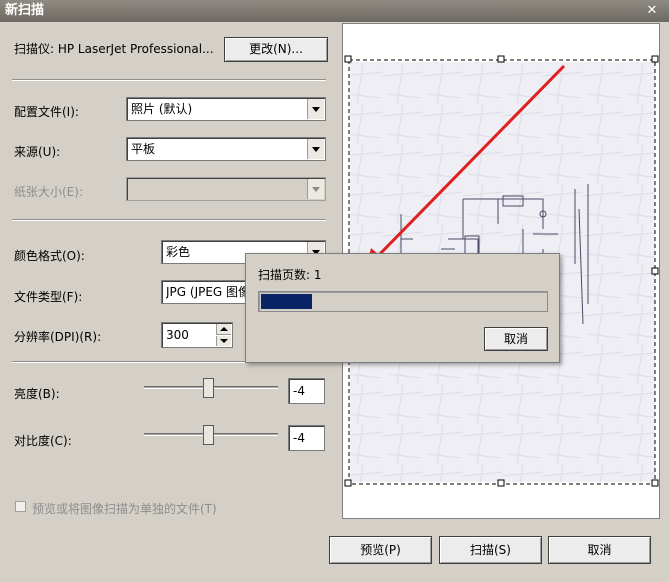 The height and width of the screenshot is (582, 669). Describe the element at coordinates (306, 438) in the screenshot. I see `contrast-input: -4` at that location.